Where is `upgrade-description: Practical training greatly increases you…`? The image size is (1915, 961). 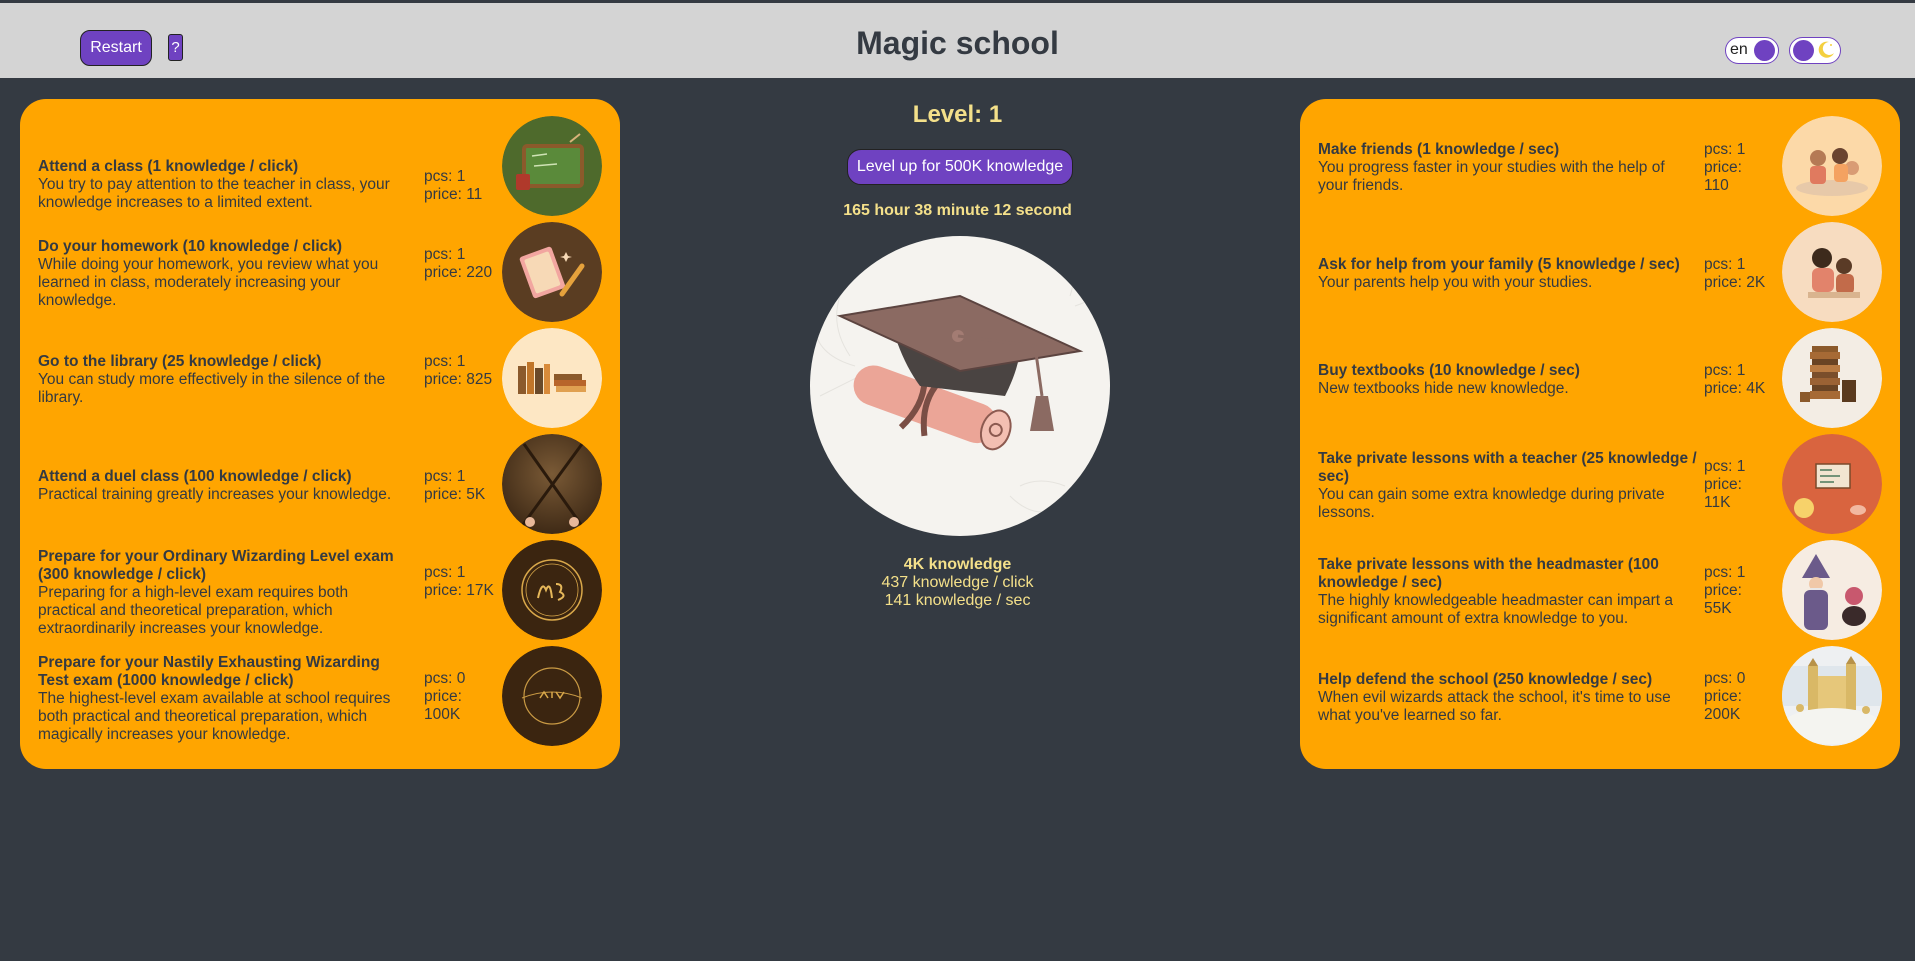 upgrade-description: Practical training greatly increases you… is located at coordinates (215, 494).